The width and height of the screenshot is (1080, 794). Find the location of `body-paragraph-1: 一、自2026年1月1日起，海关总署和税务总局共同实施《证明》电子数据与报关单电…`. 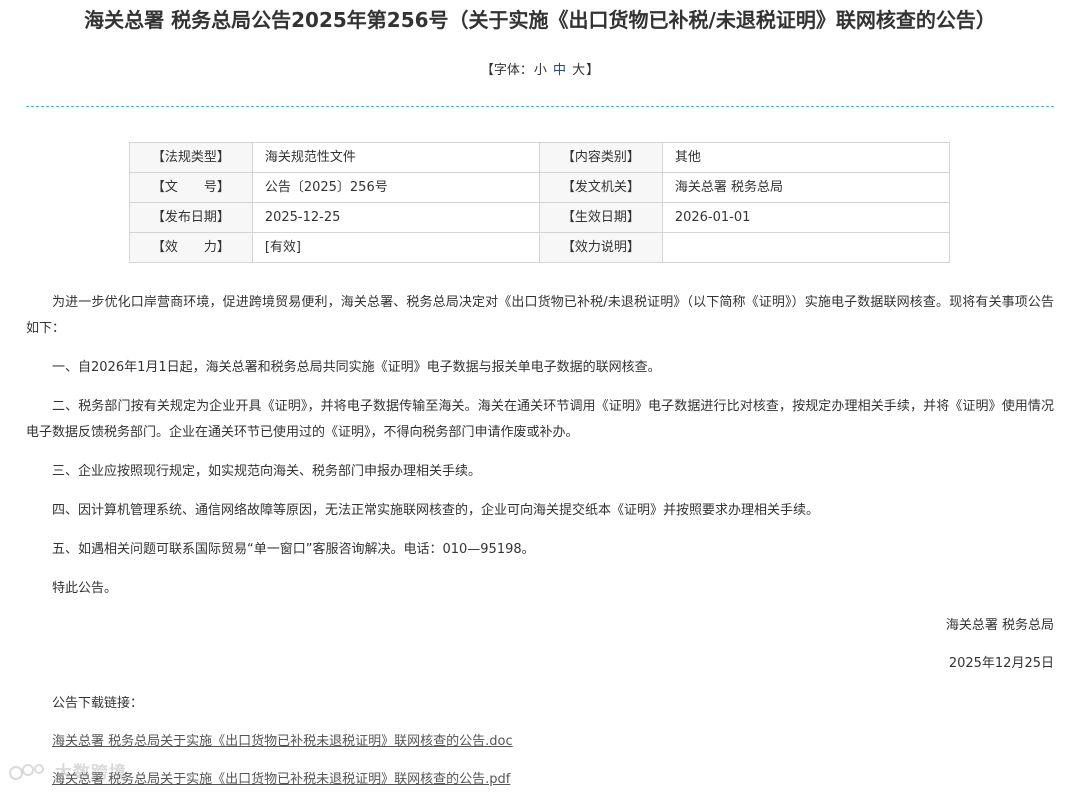

body-paragraph-1: 一、自2026年1月1日起，海关总署和税务总局共同实施《证明》电子数据与报关单电… is located at coordinates (356, 367).